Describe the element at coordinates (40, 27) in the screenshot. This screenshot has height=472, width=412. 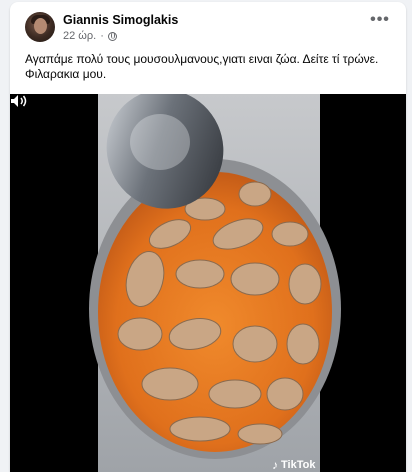
I see `avatar` at that location.